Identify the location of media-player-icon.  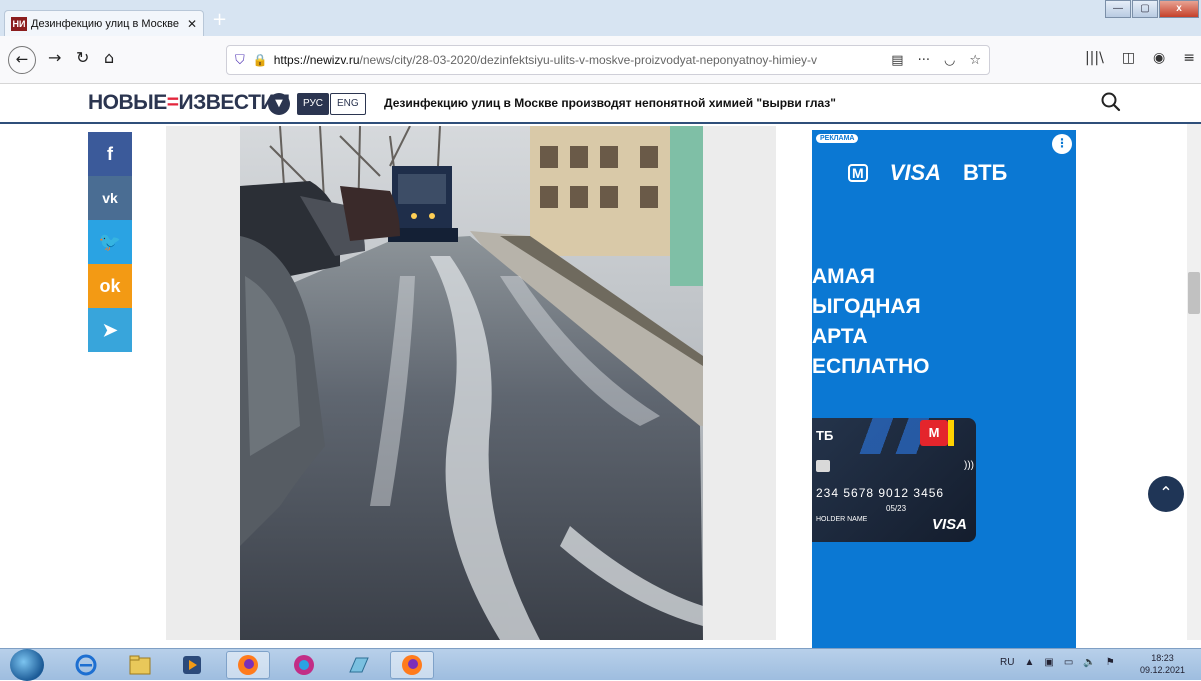
(192, 665).